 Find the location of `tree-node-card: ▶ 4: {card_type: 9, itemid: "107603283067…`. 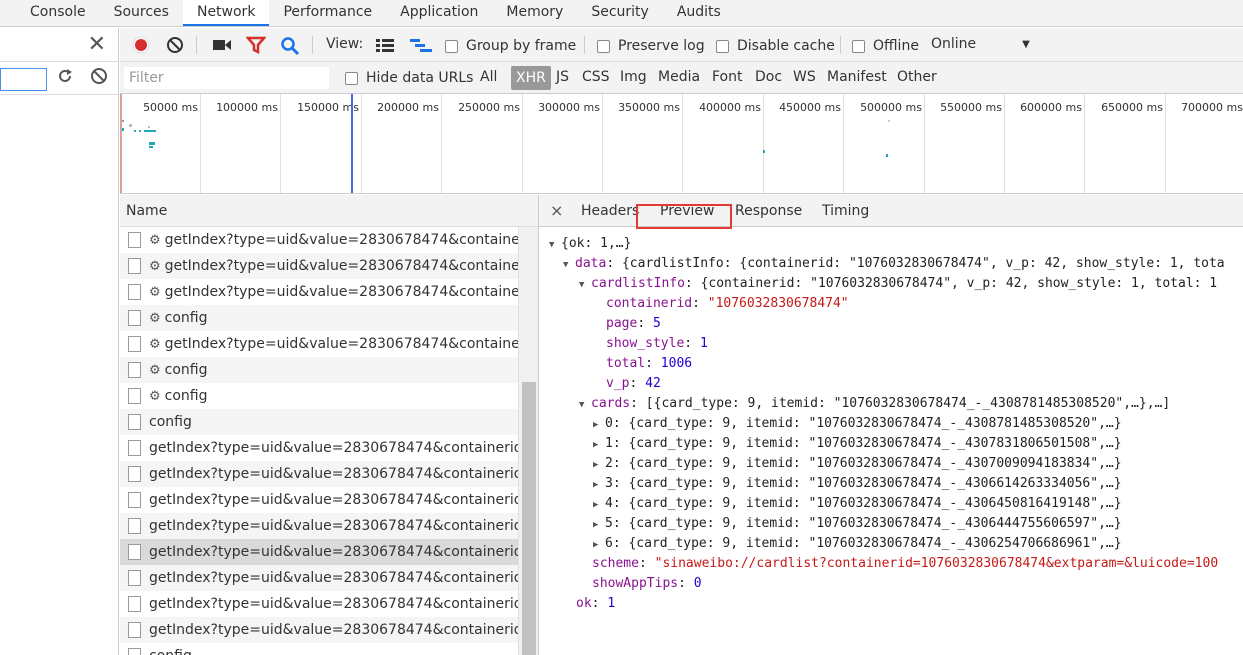

tree-node-card: ▶ 4: {card_type: 9, itemid: "107603283067… is located at coordinates (857, 504).